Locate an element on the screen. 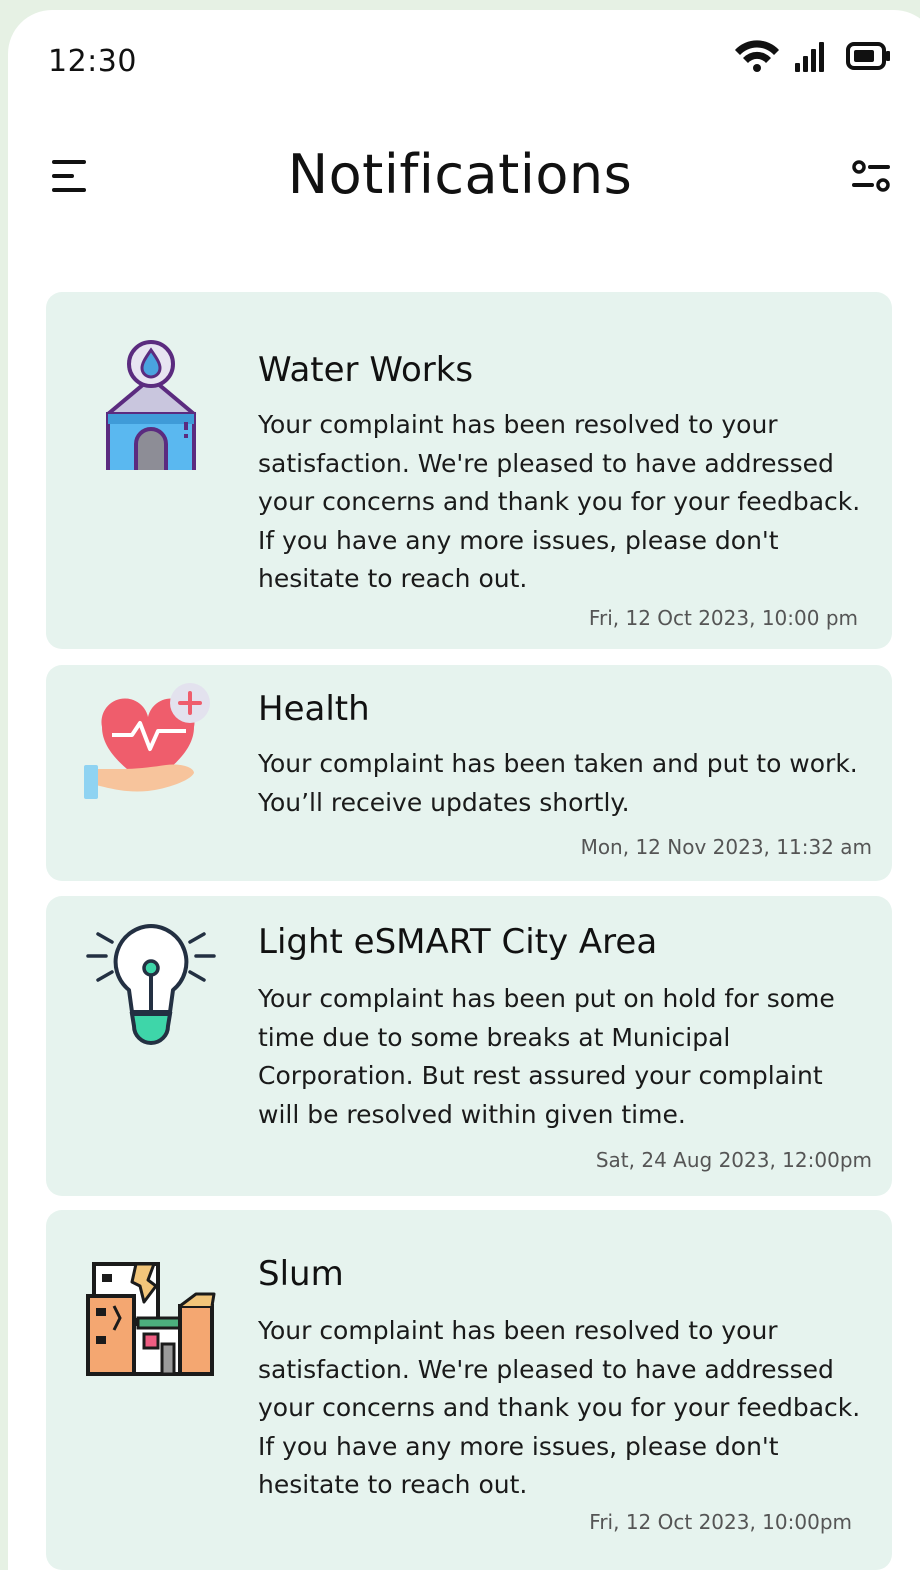  health-icon is located at coordinates (147, 741).